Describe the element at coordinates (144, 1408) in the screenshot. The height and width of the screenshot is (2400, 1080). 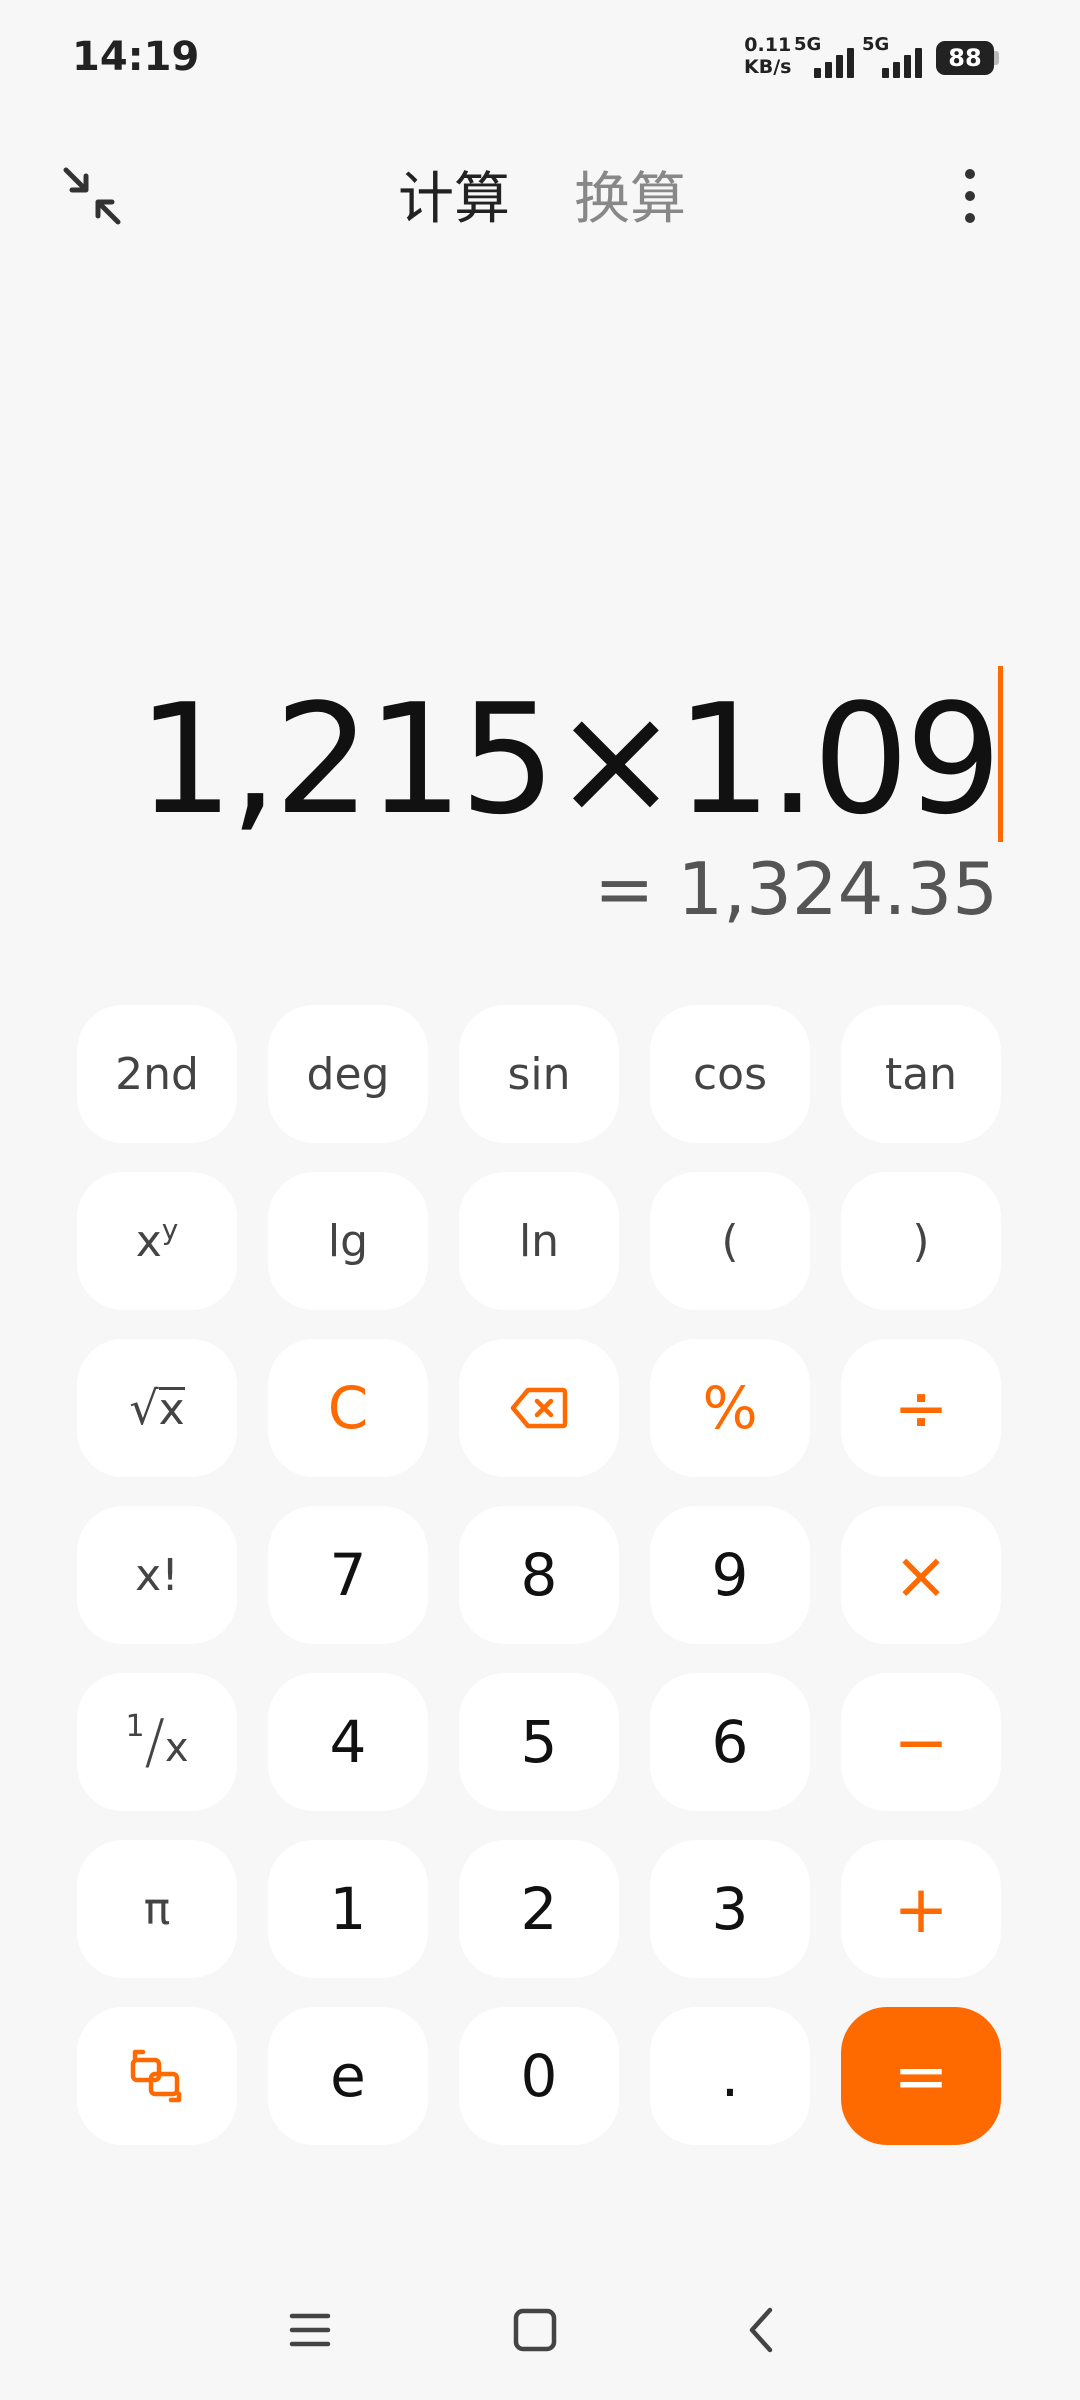
I see `sqrt-icon: √` at that location.